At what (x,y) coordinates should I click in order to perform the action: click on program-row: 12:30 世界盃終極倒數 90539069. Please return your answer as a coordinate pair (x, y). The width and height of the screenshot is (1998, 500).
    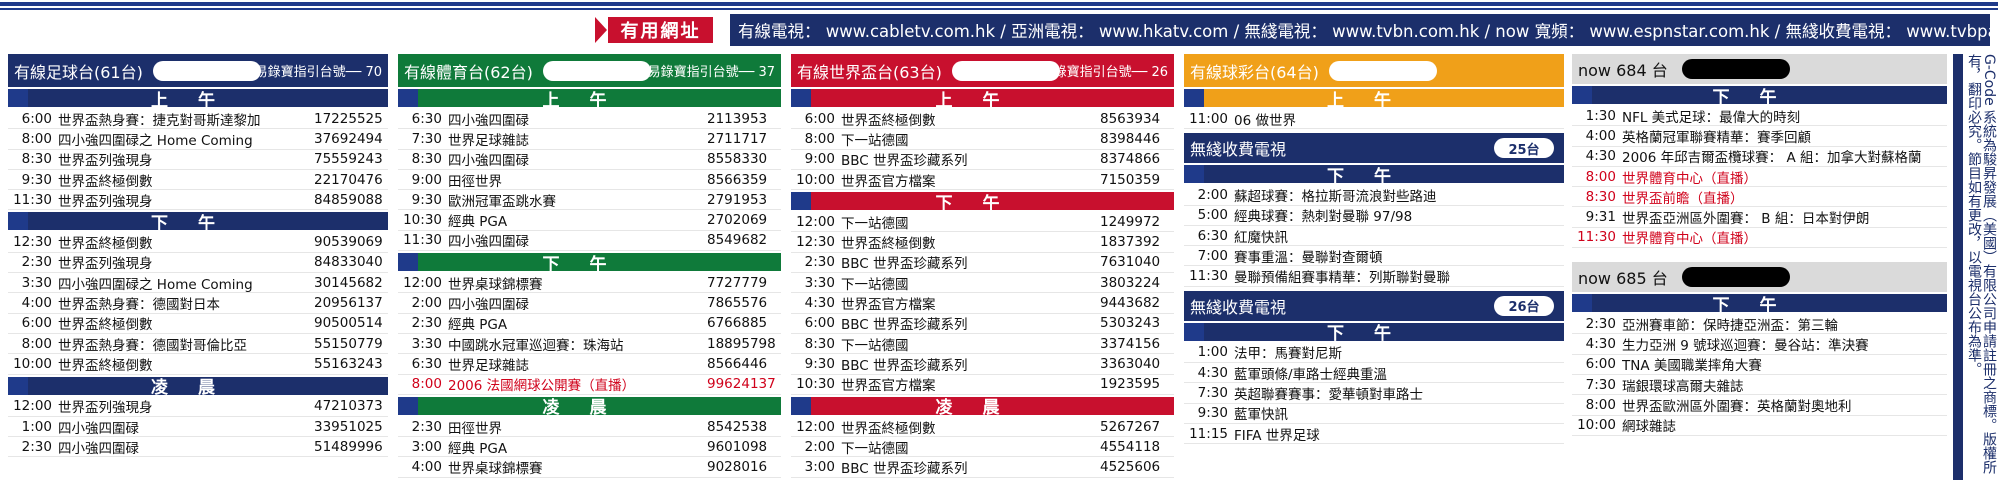
    Looking at the image, I should click on (198, 242).